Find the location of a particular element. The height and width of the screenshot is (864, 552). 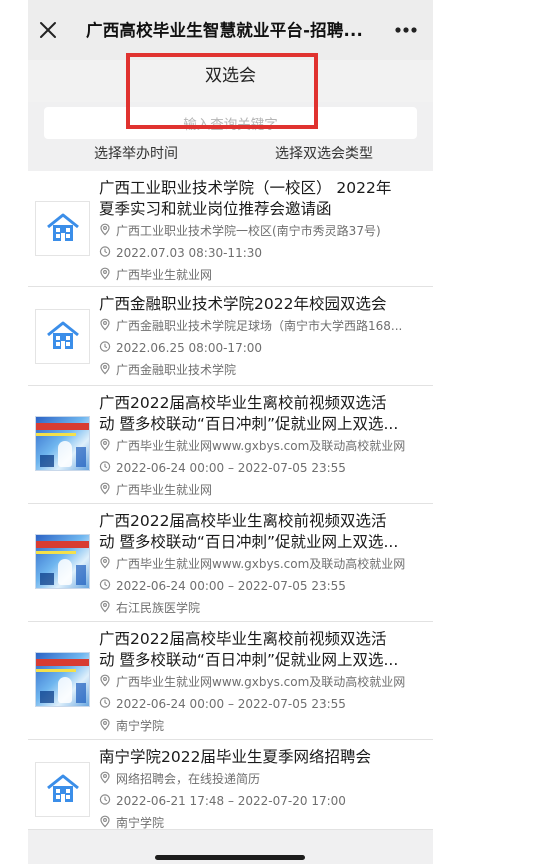

item-title: 广西工业职业技术学院（一校区） 2022年 夏季实习和就业岗位推荐会邀请函 is located at coordinates (257, 199).